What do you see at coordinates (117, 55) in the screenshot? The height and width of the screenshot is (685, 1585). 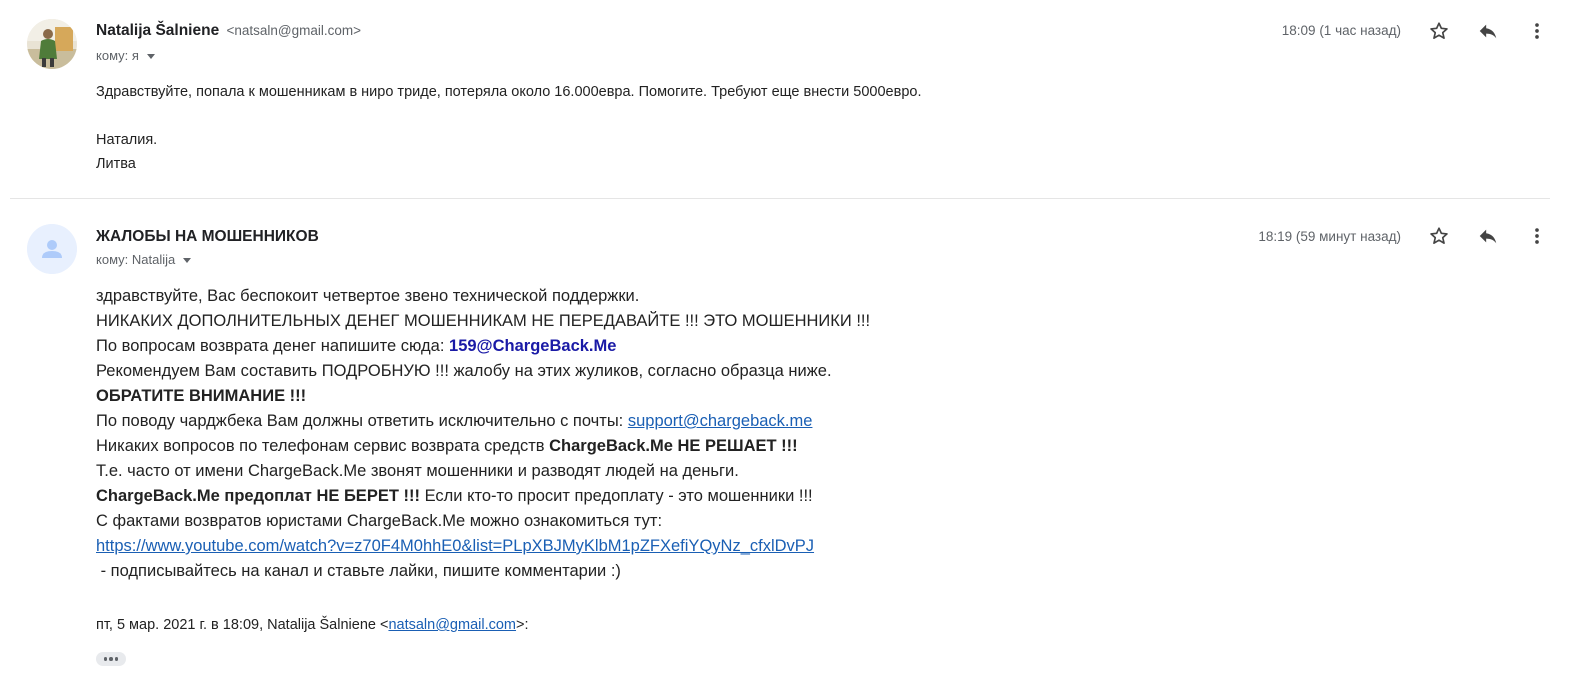 I see `recipient-label: кому: я` at bounding box center [117, 55].